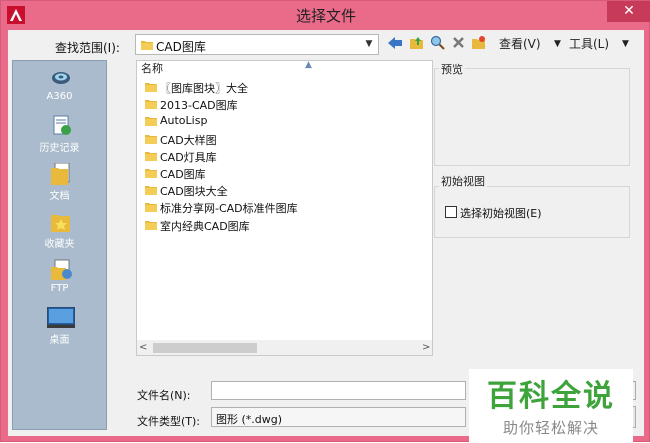 The image size is (650, 443). I want to click on place-favorites: 收藏夹, so click(59, 232).